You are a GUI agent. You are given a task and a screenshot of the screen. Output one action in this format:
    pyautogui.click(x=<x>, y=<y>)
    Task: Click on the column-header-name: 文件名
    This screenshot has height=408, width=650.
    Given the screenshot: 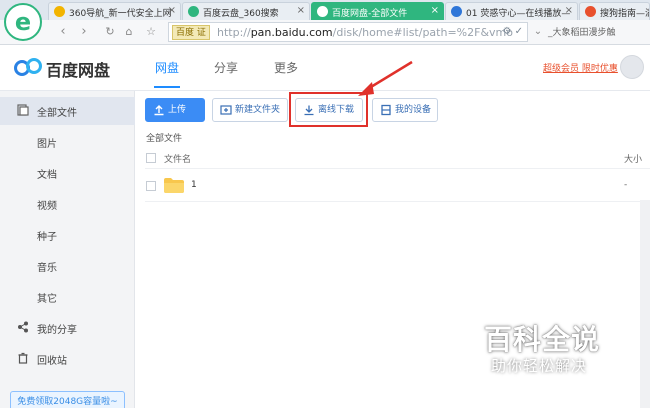 What is the action you would take?
    pyautogui.click(x=177, y=158)
    